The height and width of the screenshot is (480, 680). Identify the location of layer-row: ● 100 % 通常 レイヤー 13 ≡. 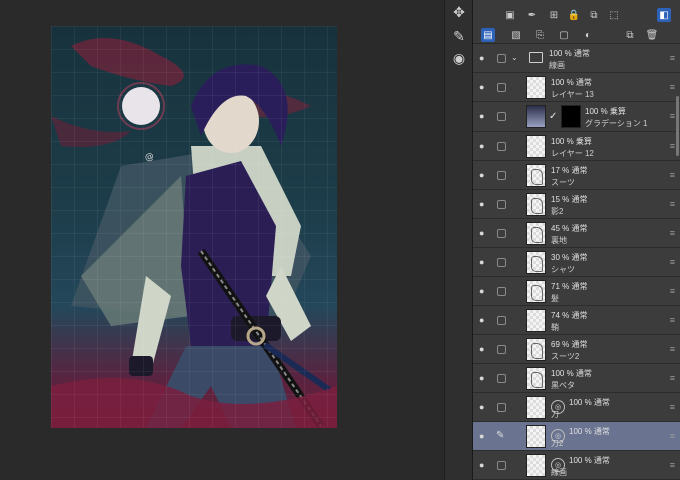
(576, 87).